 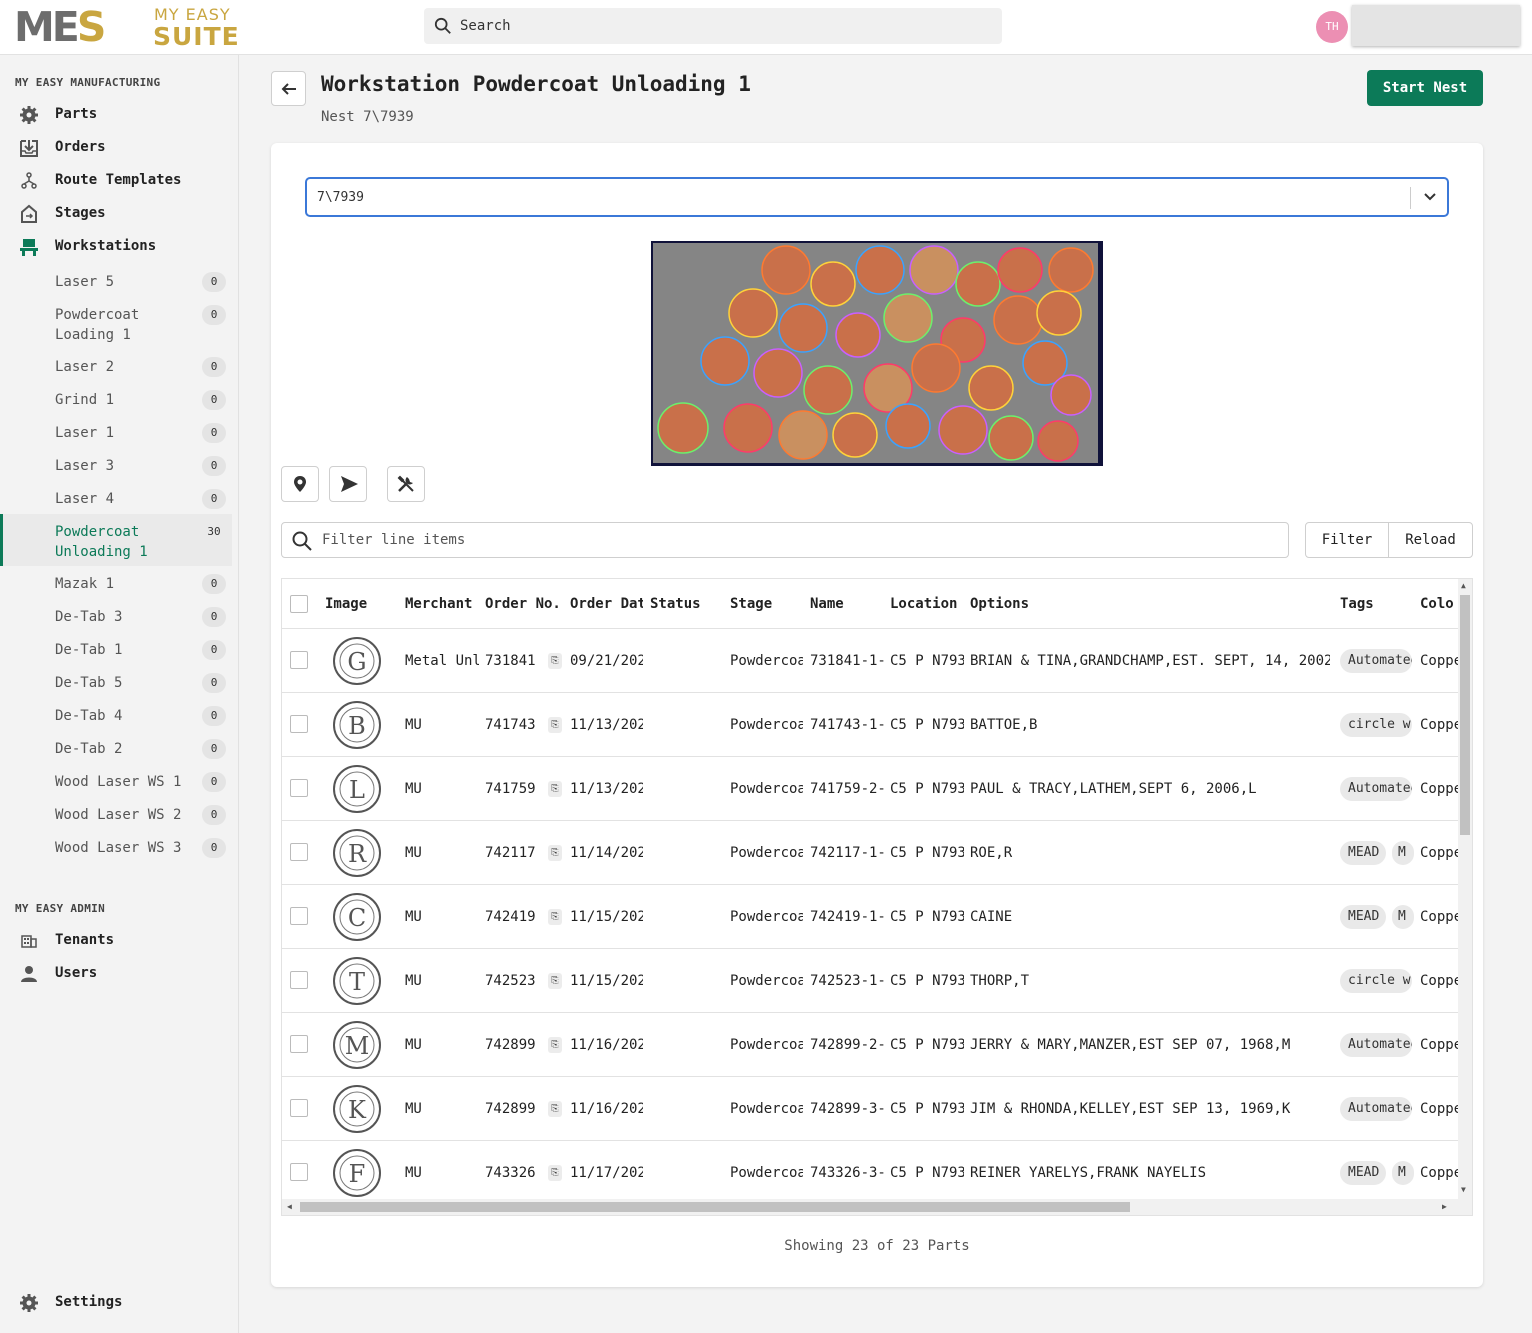 I want to click on sidebar-item-tenants: Tenants, so click(x=119, y=941).